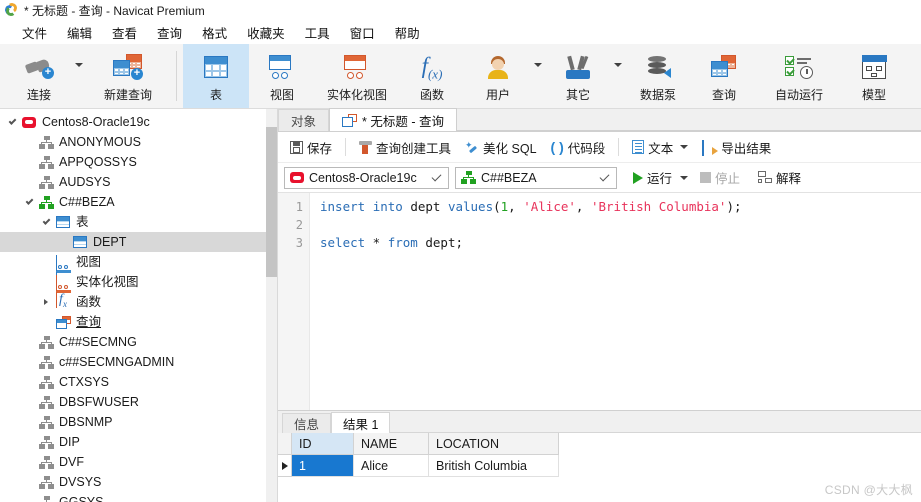 The height and width of the screenshot is (502, 921). What do you see at coordinates (684, 177) in the screenshot?
I see `run-dropdown-arrow-icon` at bounding box center [684, 177].